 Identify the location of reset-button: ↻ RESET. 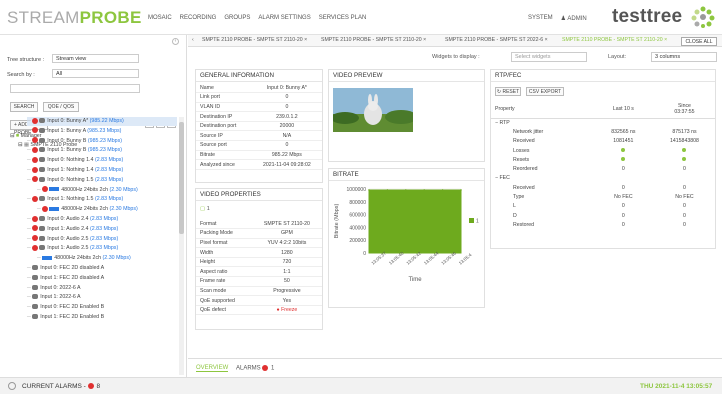
(508, 91).